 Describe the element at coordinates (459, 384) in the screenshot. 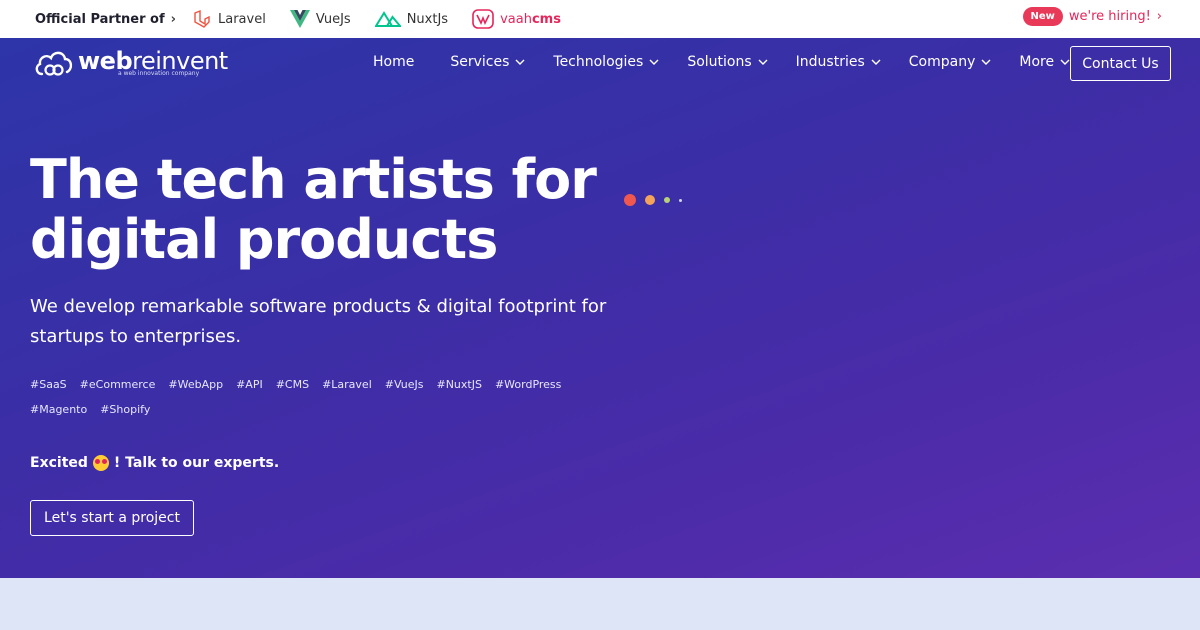

I see `tag-item: #NuxtJS` at that location.